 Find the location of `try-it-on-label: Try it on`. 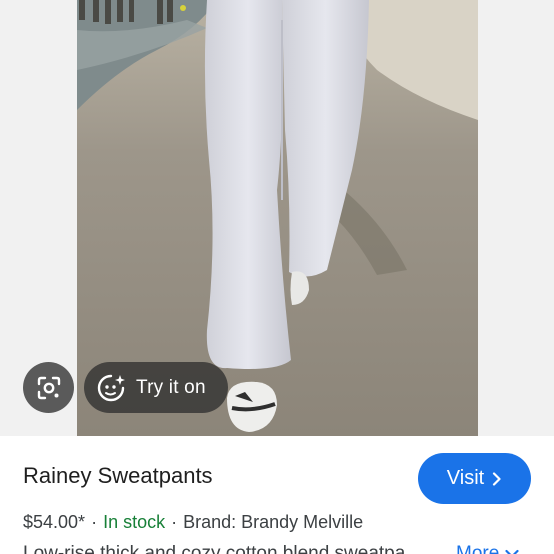

try-it-on-label: Try it on is located at coordinates (171, 387).